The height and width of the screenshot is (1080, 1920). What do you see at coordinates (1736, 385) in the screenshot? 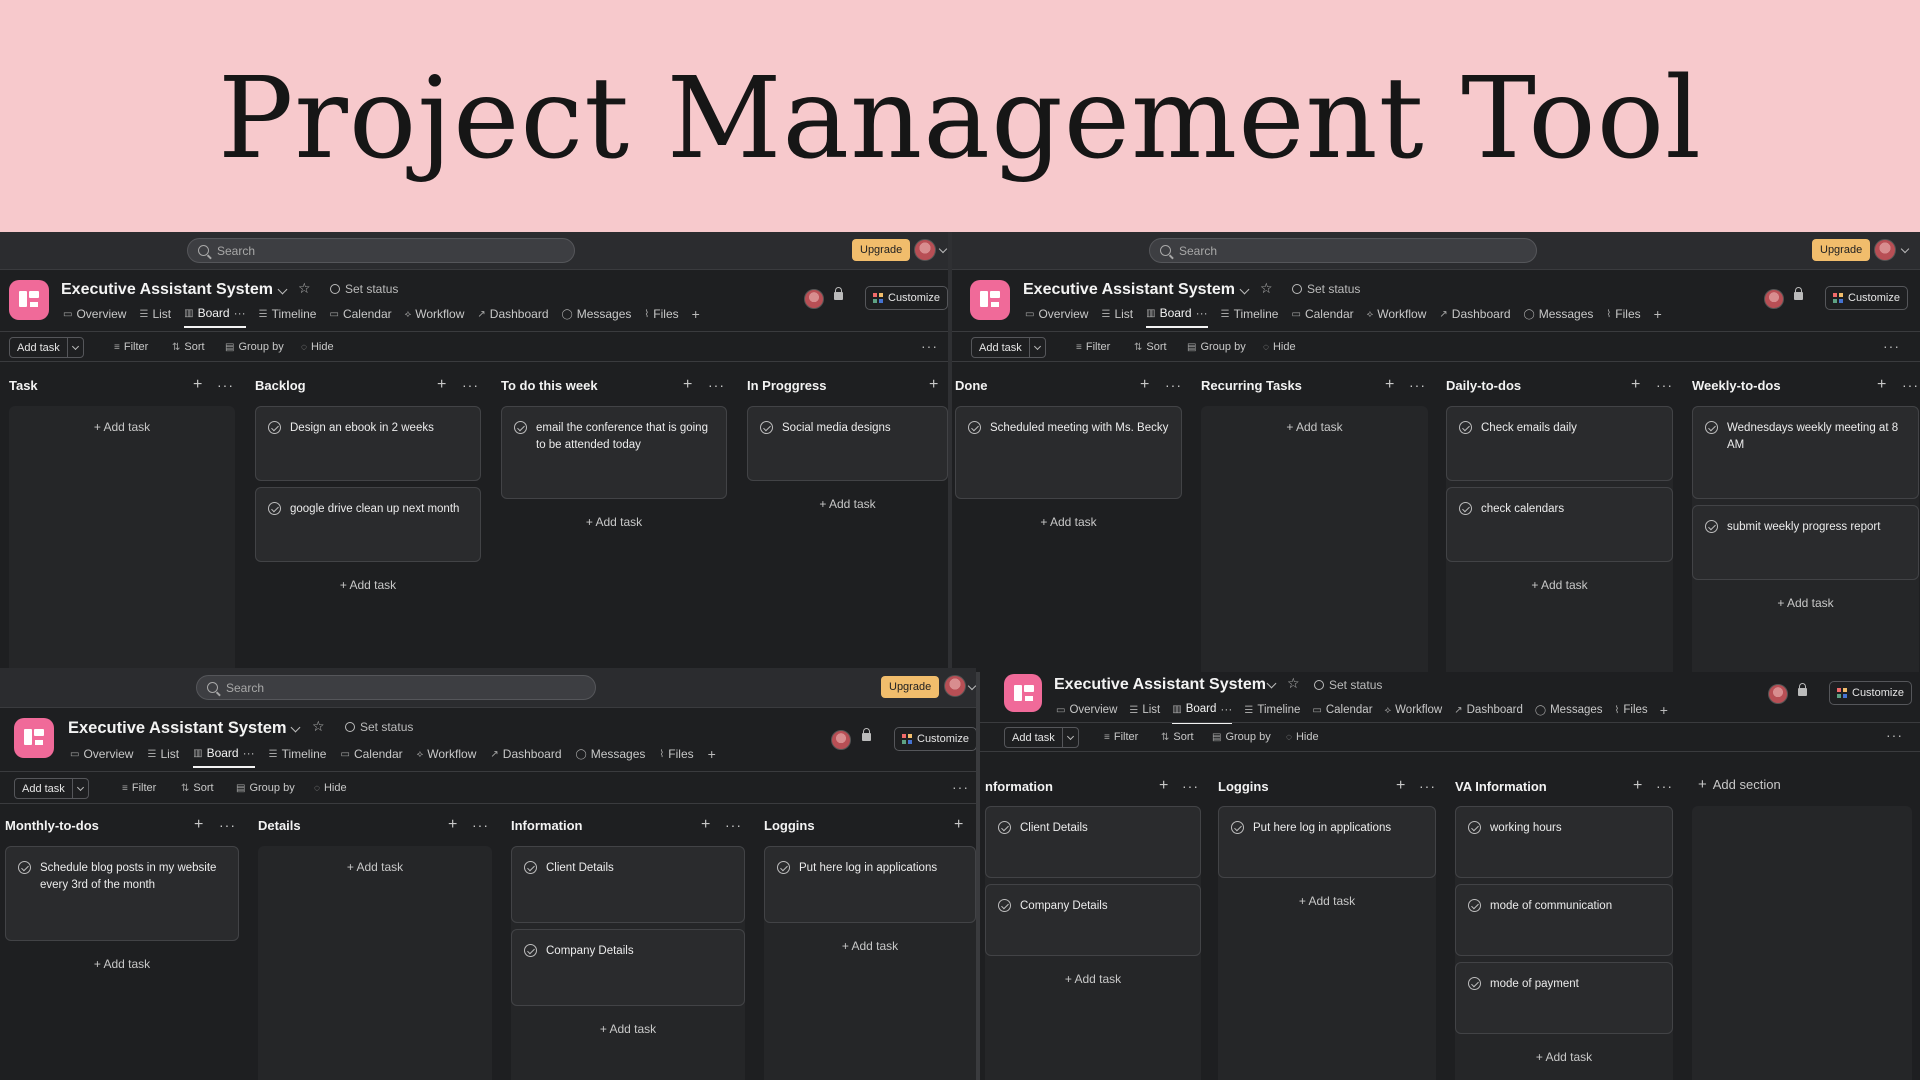
I see `column-title: Weekly-to-dos` at bounding box center [1736, 385].